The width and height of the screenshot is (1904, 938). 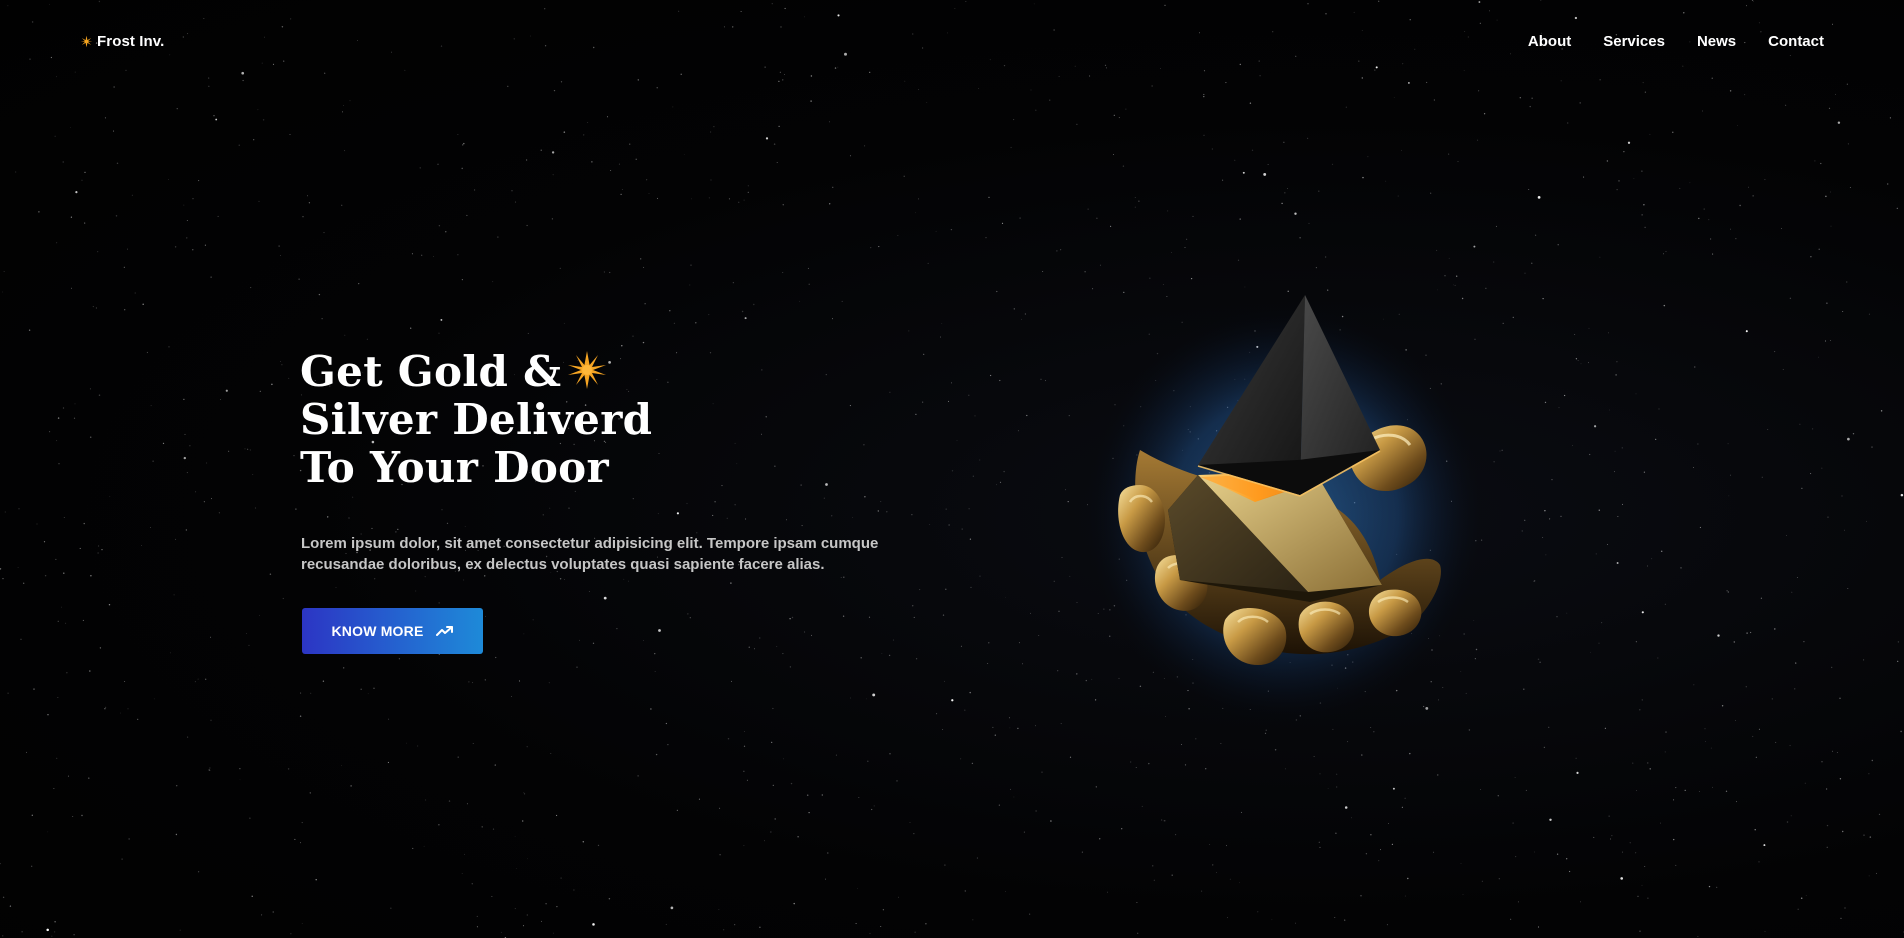 I want to click on nav-link-news: News, so click(x=1716, y=41).